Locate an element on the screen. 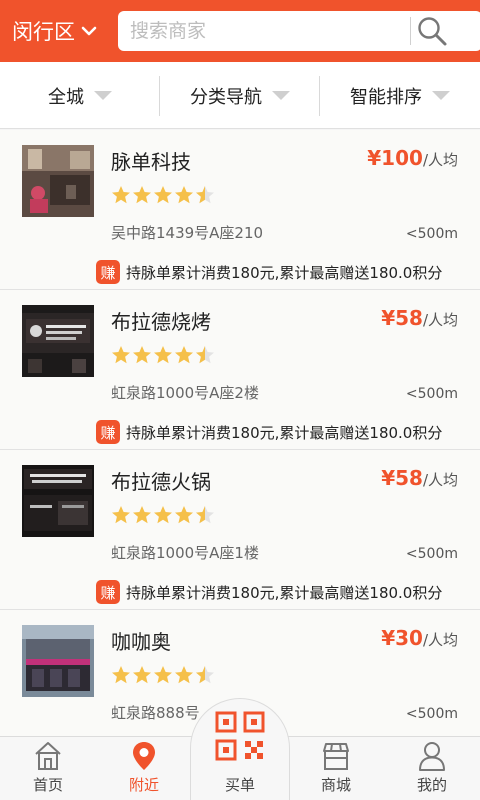 The height and width of the screenshot is (800, 480). district-selector: 闵行区 is located at coordinates (54, 31).